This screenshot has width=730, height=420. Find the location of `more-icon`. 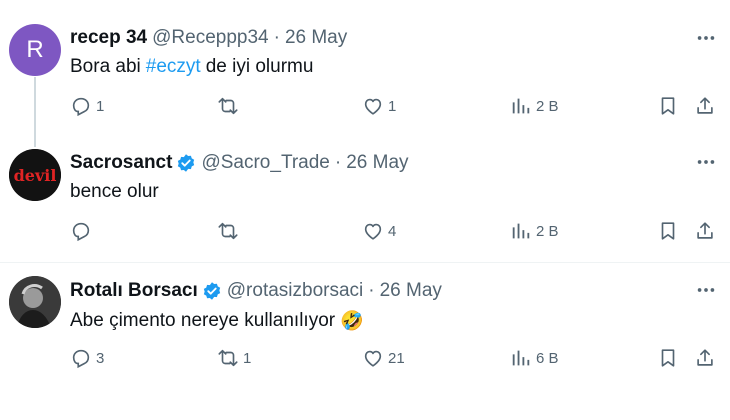

more-icon is located at coordinates (706, 290).